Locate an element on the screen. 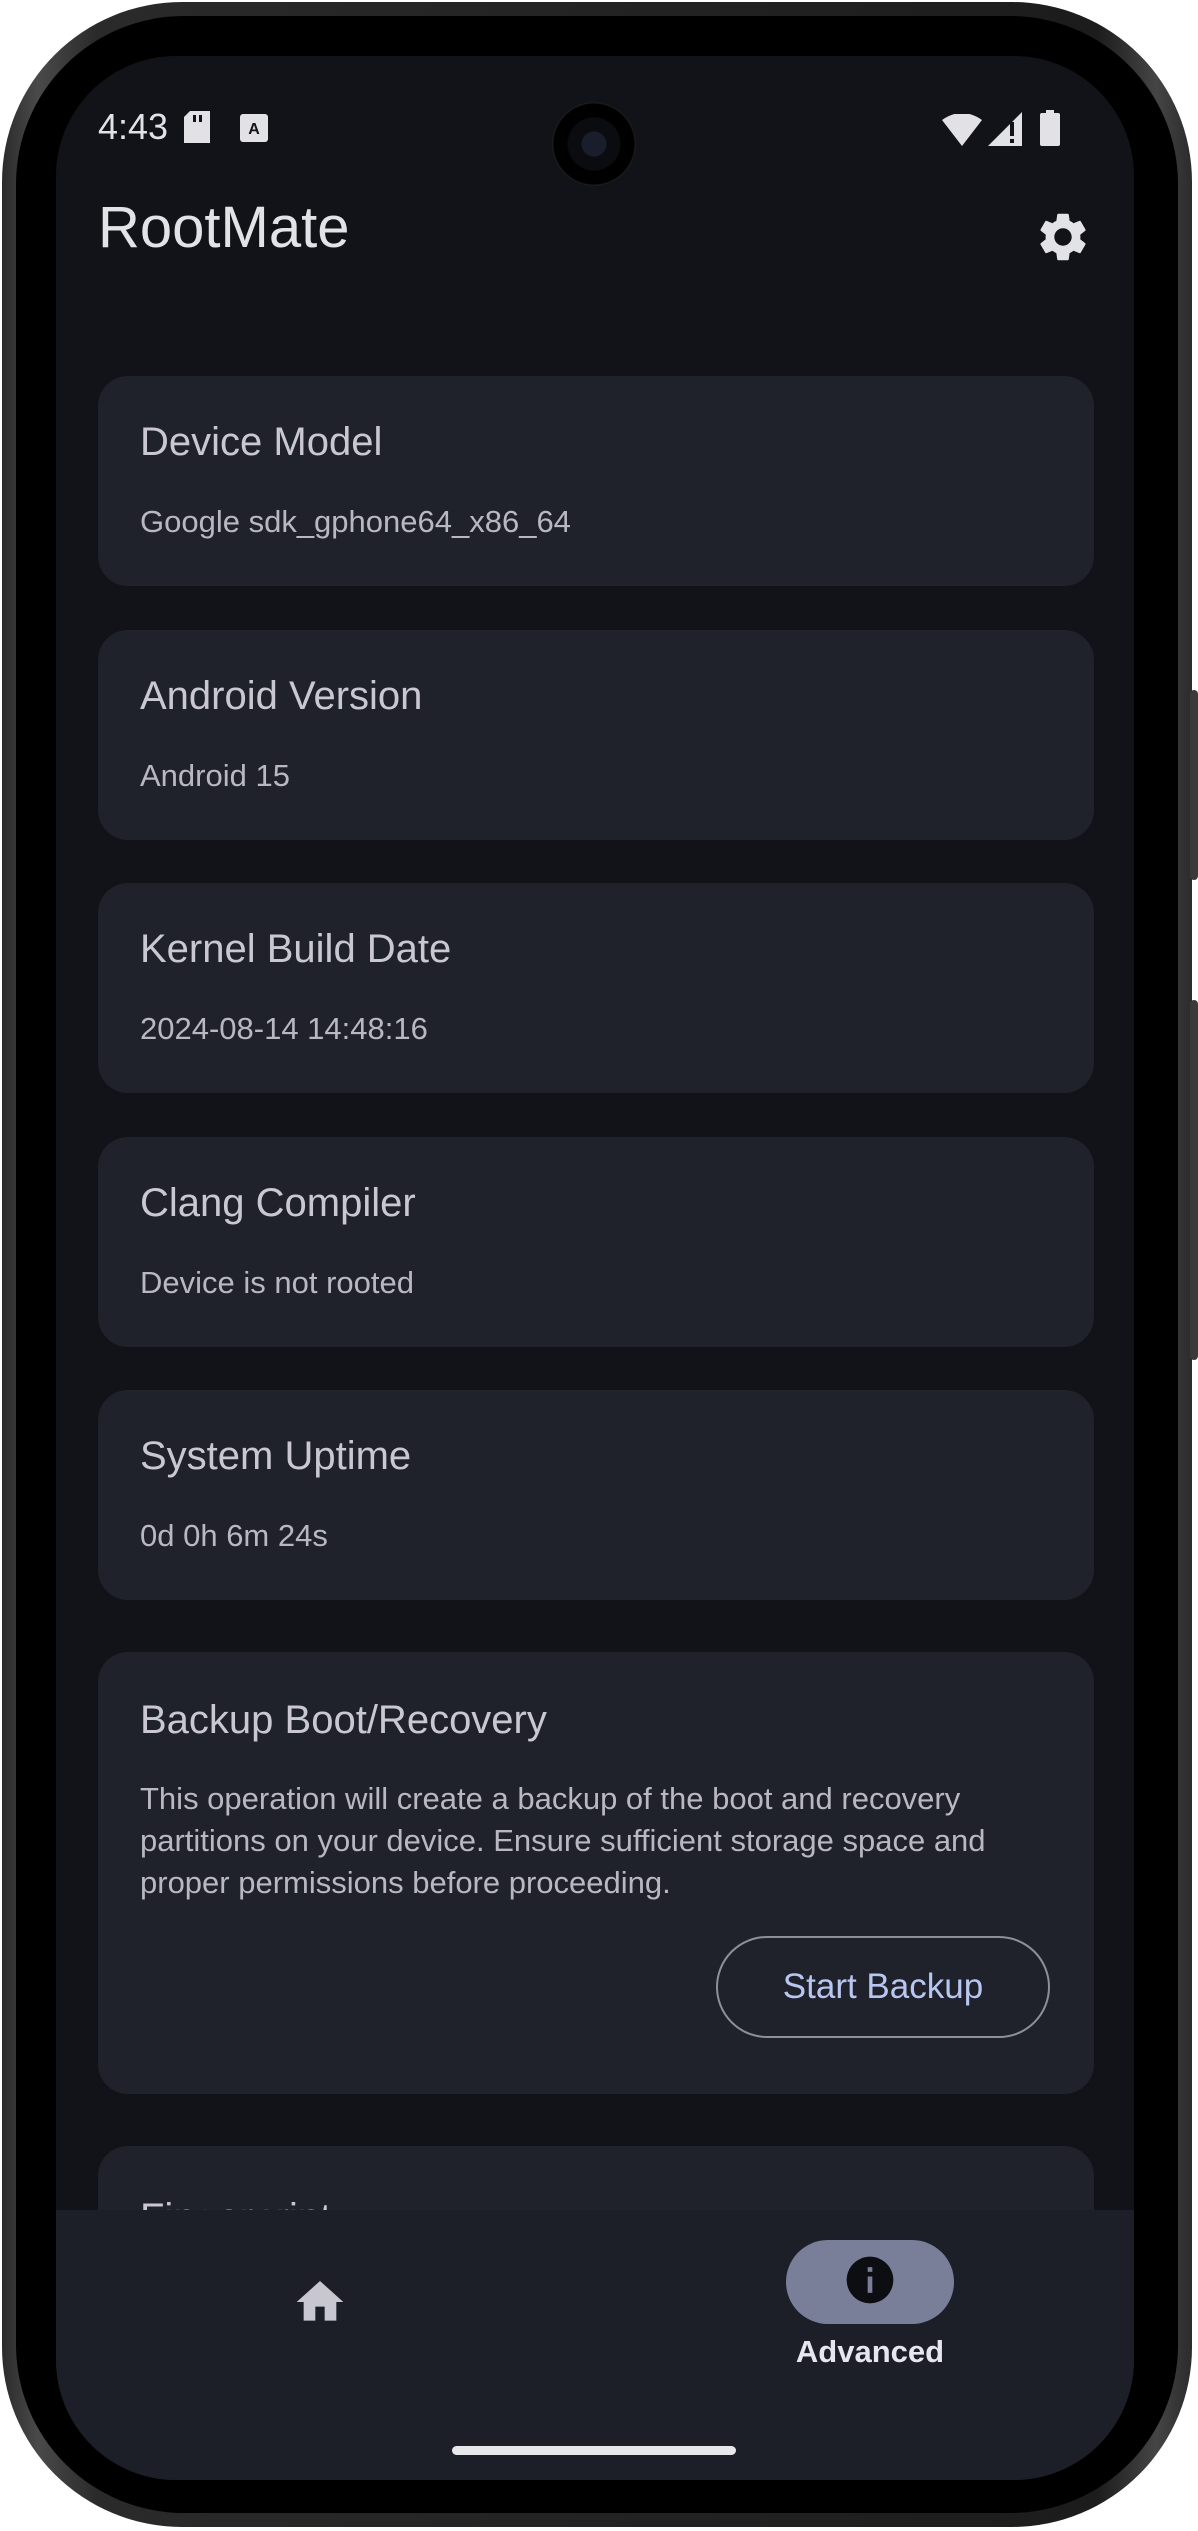 The width and height of the screenshot is (1198, 2531). gear-icon is located at coordinates (1063, 239).